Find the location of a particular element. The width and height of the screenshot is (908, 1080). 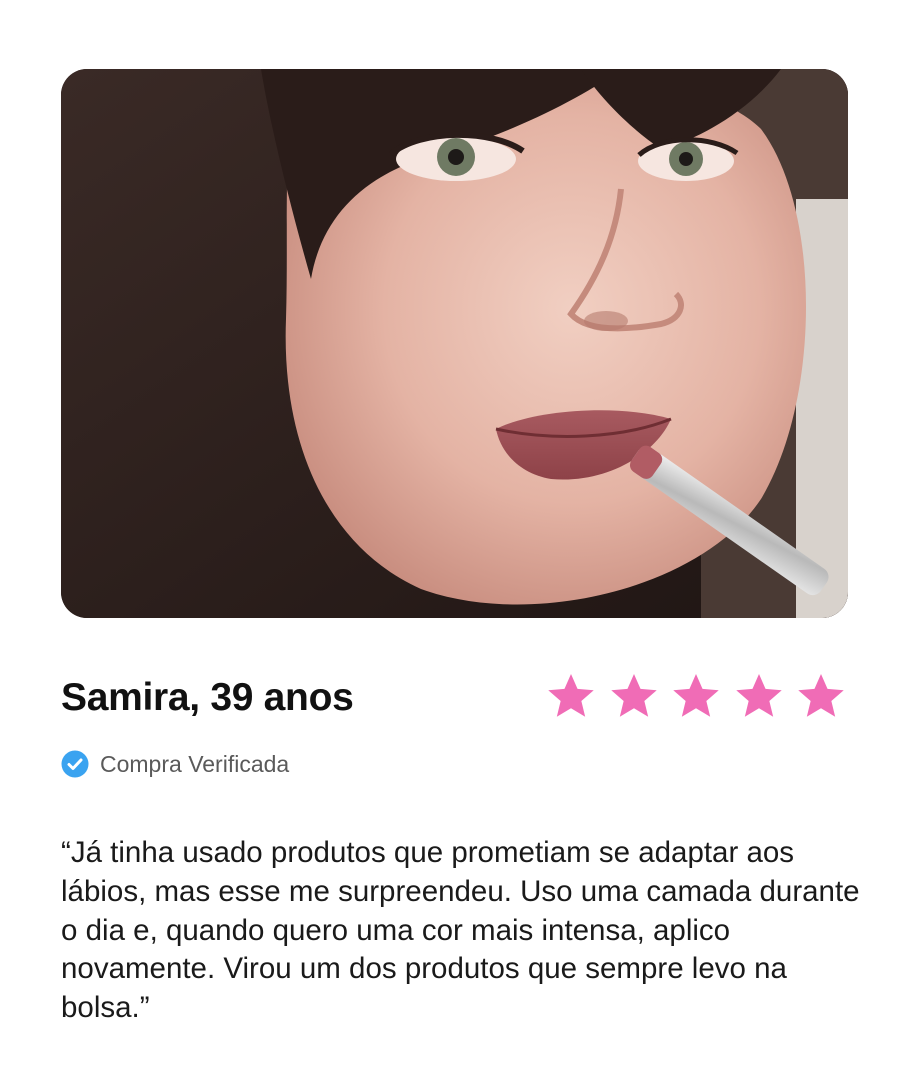

verified-purchase: Compra Verificada is located at coordinates (175, 764).